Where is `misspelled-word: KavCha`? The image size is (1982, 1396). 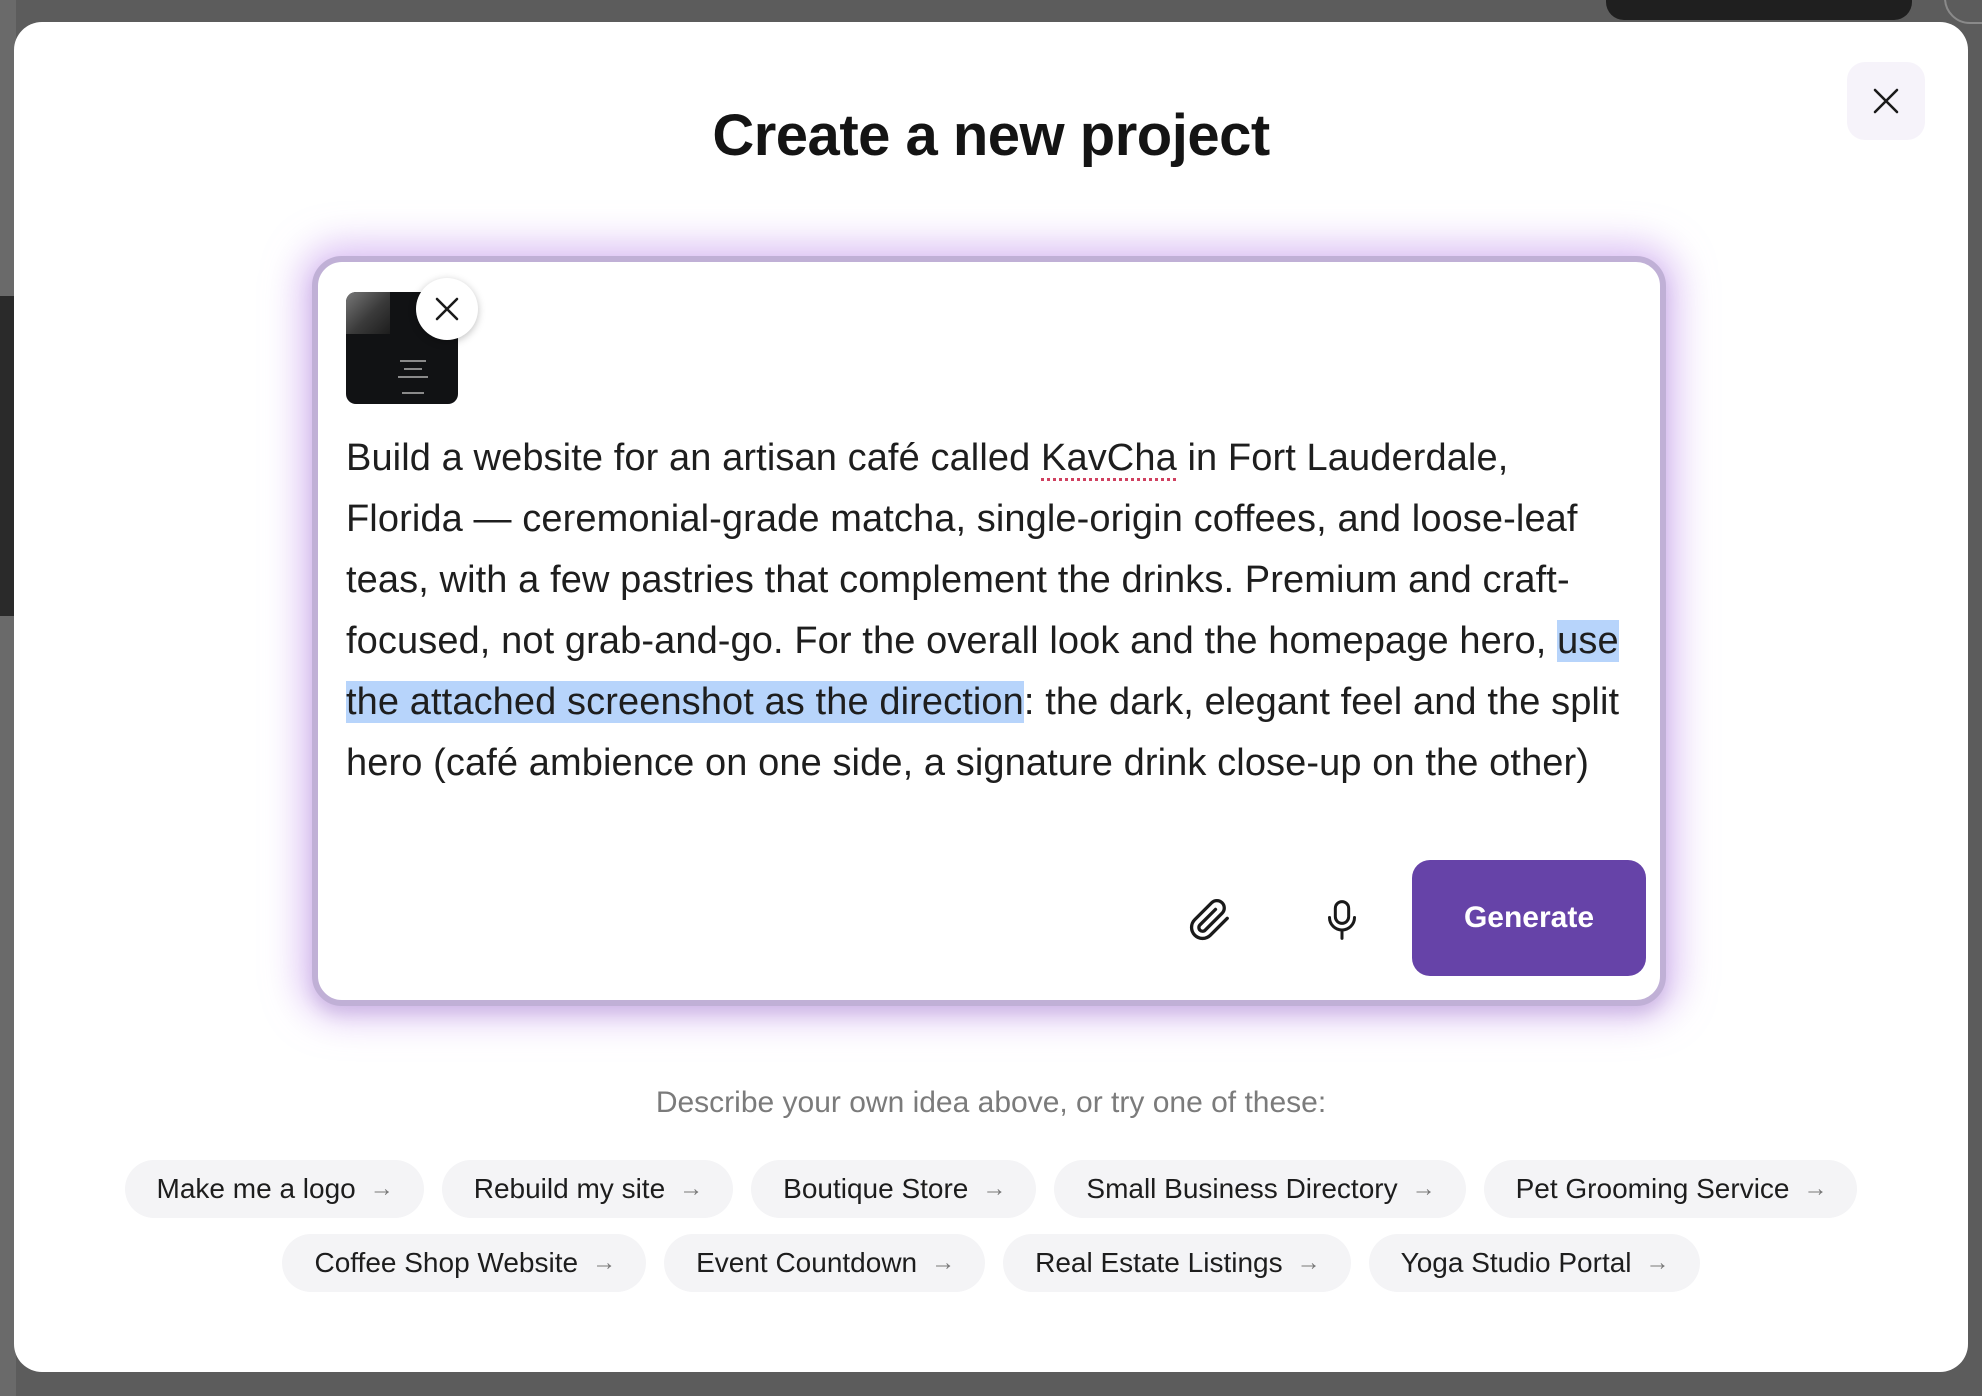
misspelled-word: KavCha is located at coordinates (1109, 458).